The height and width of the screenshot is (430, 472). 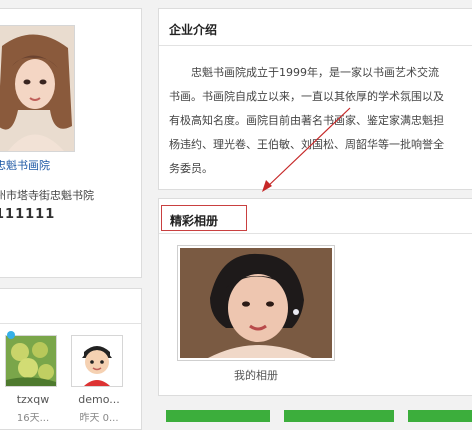 I want to click on avatar, so click(x=37, y=88).